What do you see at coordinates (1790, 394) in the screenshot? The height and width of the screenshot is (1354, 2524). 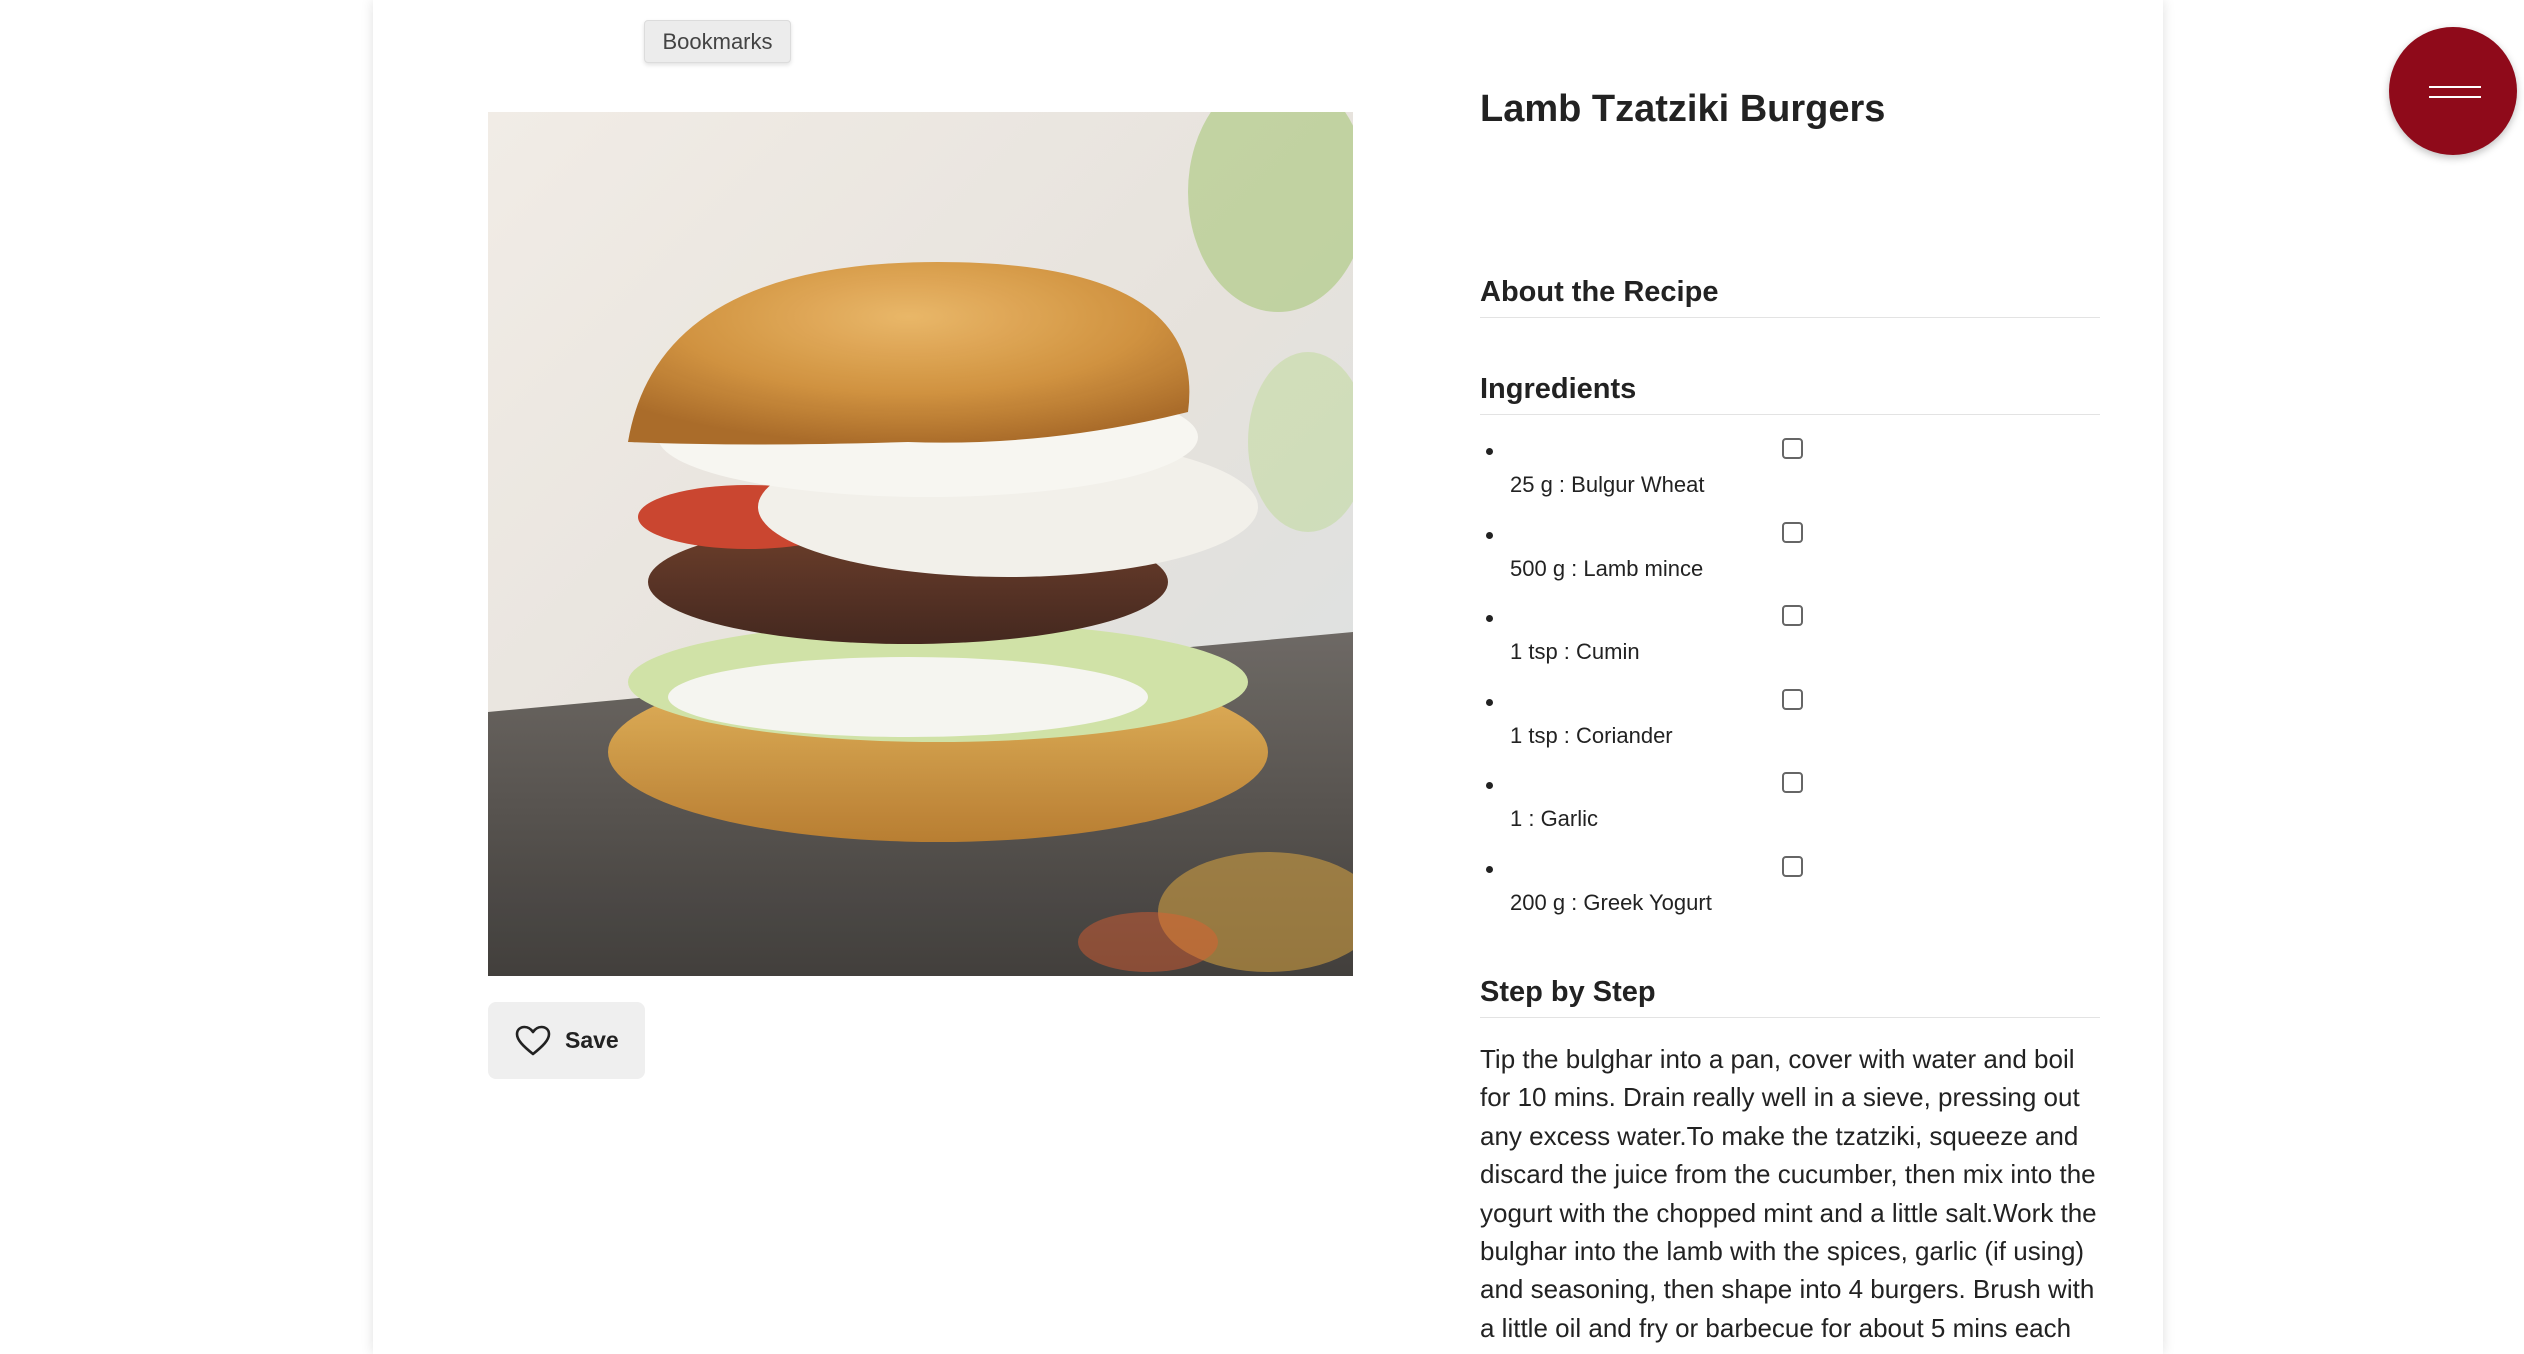 I see `section-ingredients-heading: Ingredients` at bounding box center [1790, 394].